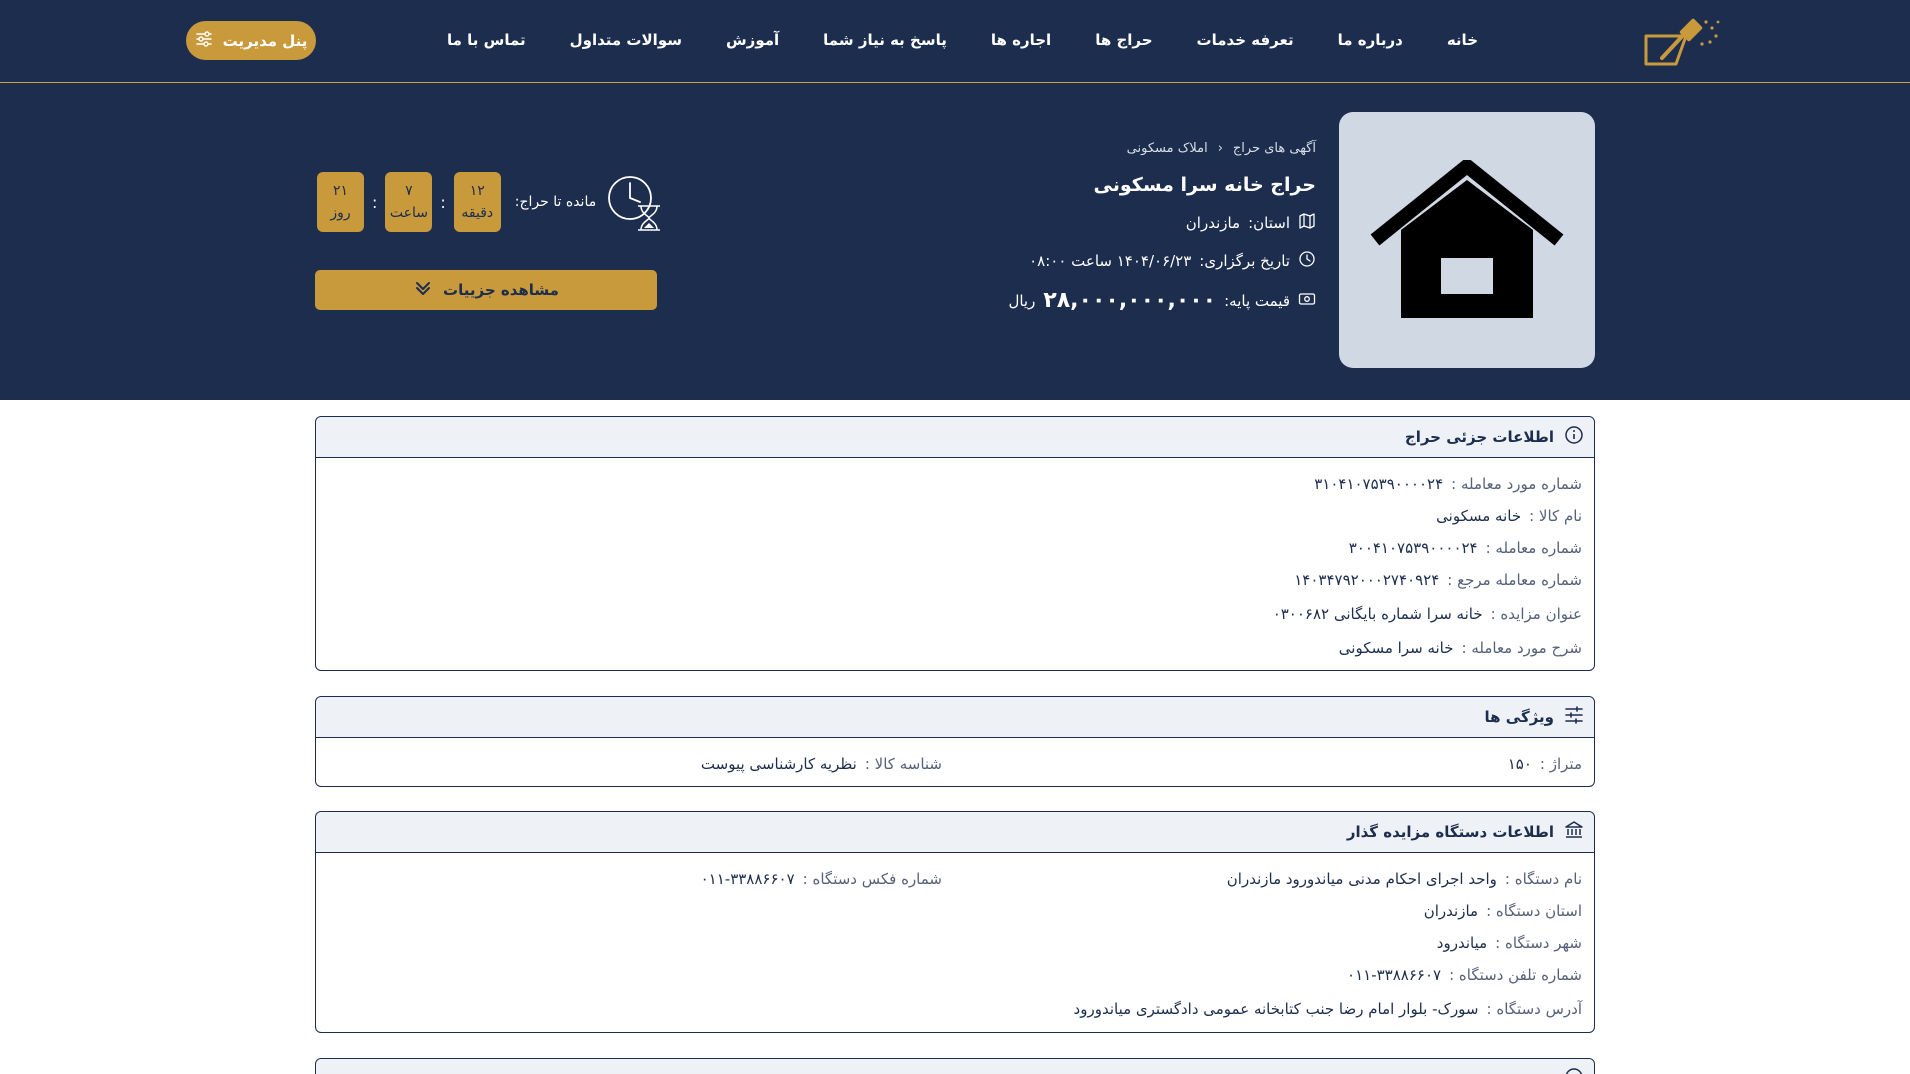 The width and height of the screenshot is (1910, 1074). I want to click on province-value: مازندران, so click(1213, 223).